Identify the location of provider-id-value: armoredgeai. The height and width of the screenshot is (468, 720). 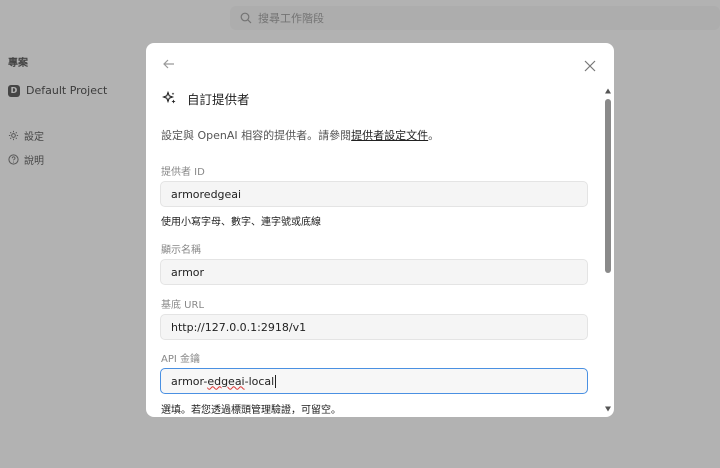
(206, 194).